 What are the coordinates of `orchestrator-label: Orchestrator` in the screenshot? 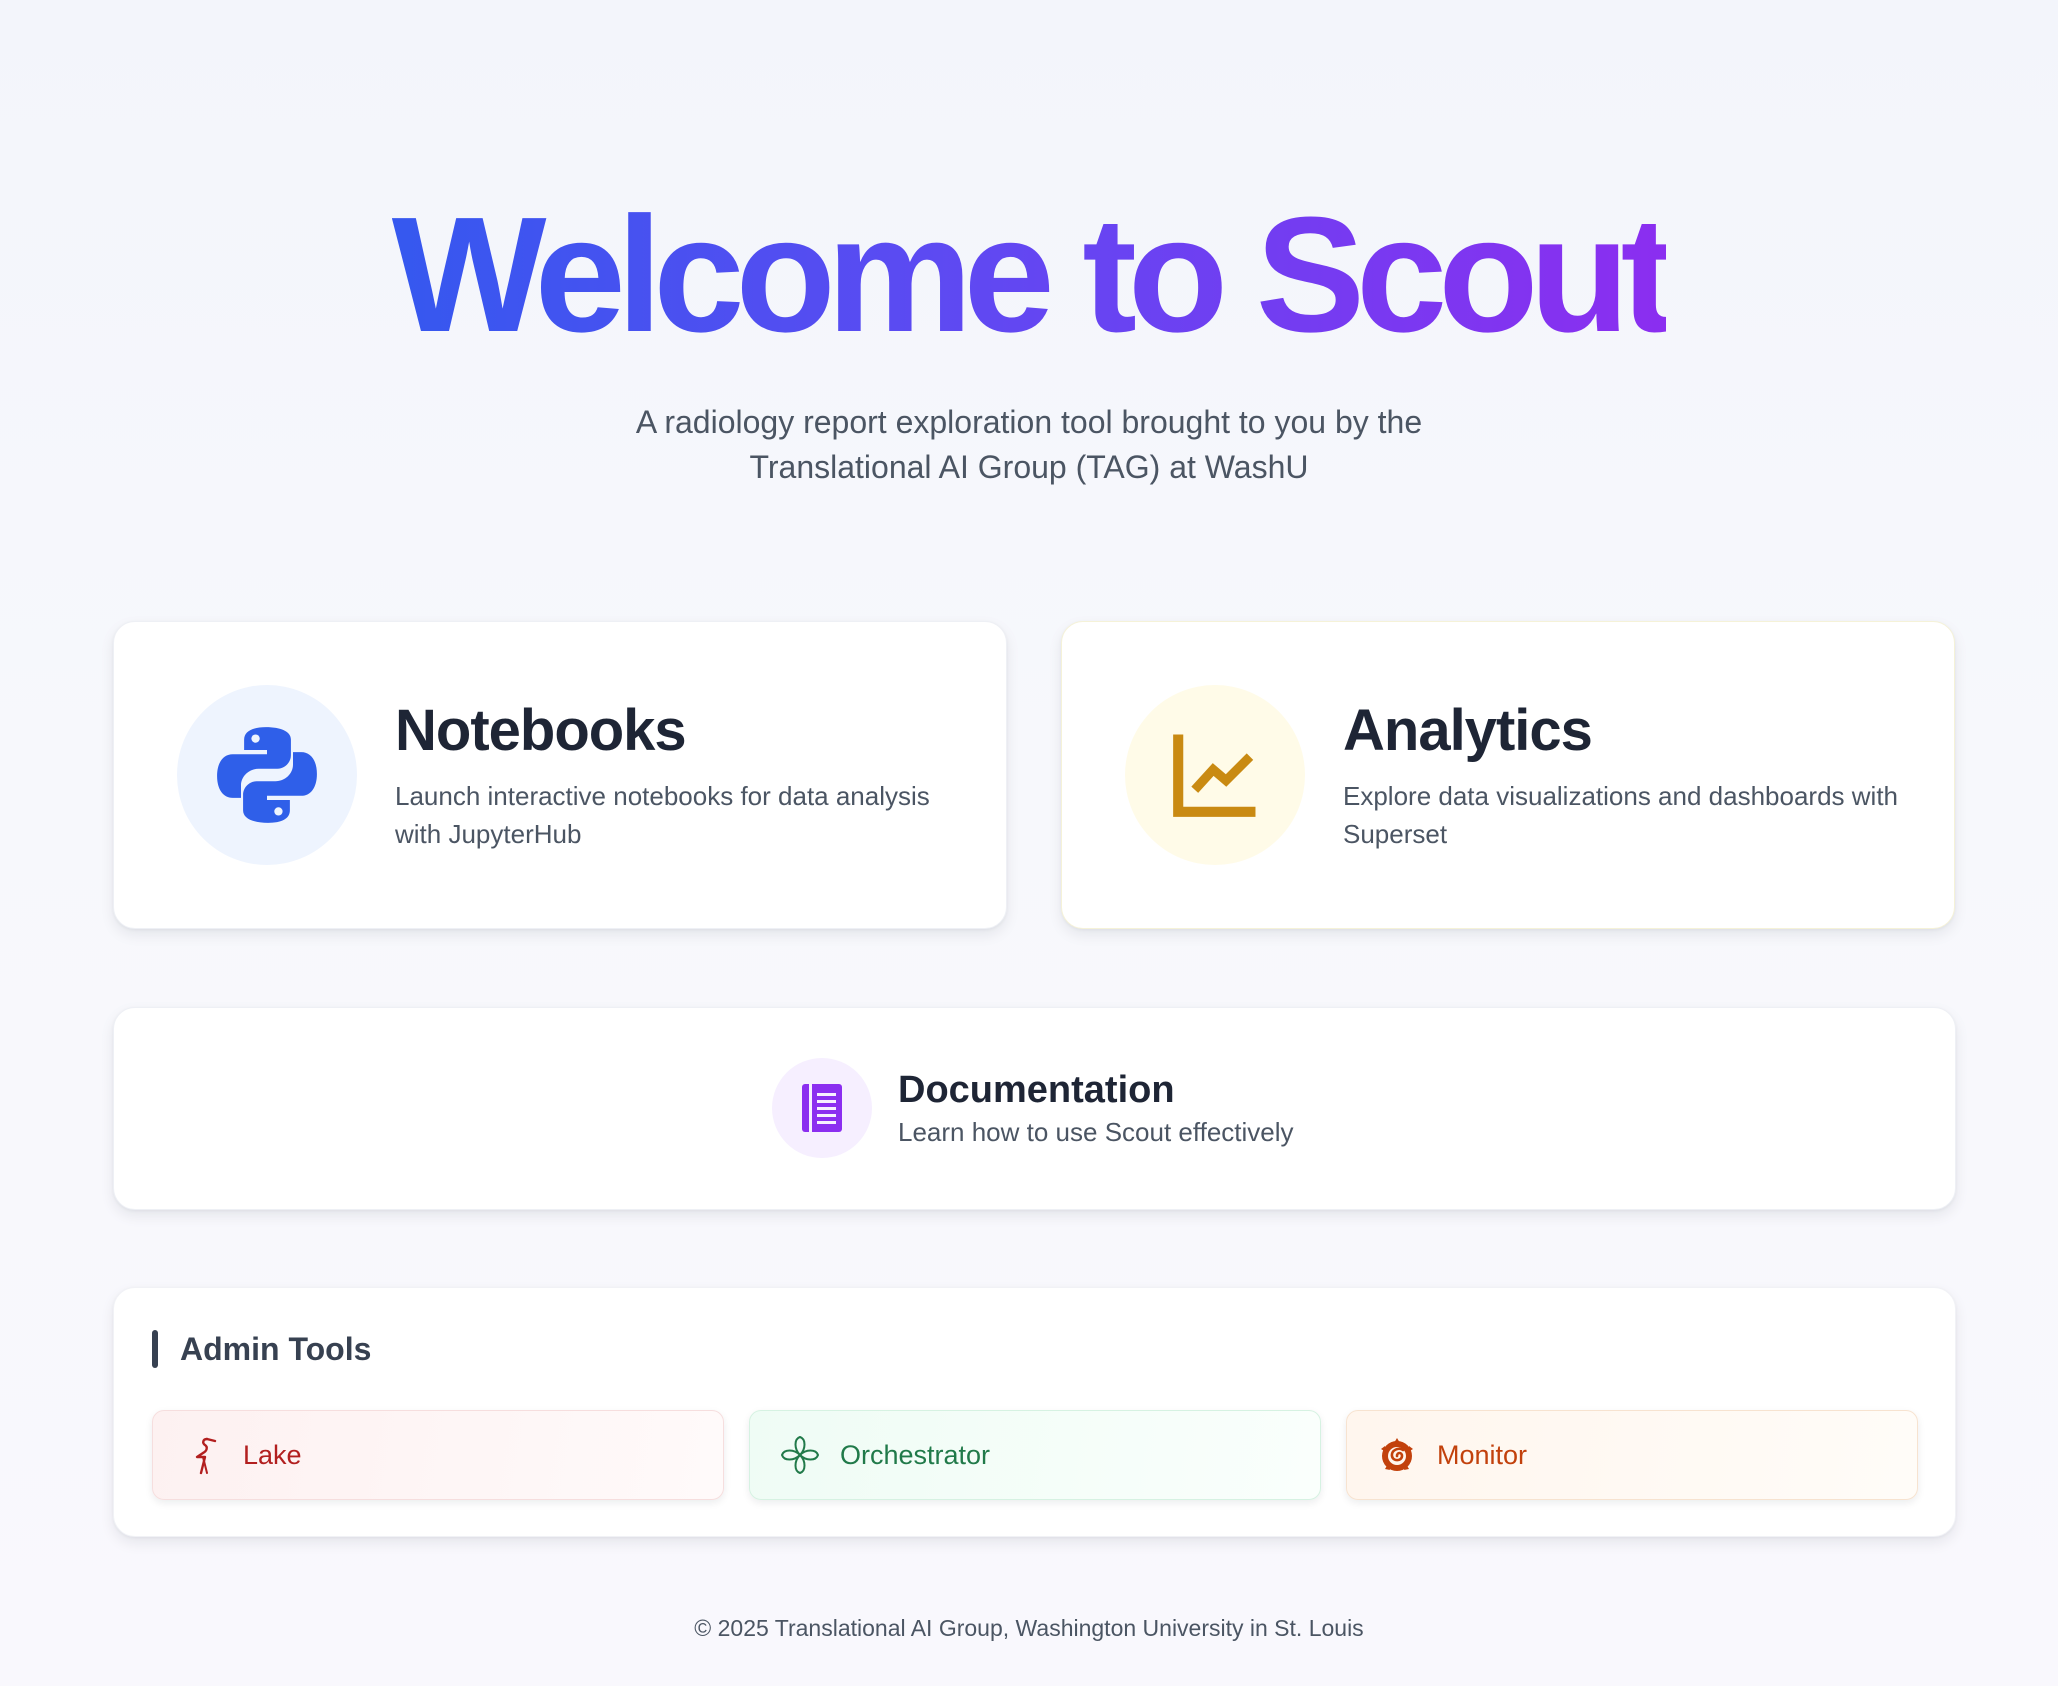 It's located at (915, 1454).